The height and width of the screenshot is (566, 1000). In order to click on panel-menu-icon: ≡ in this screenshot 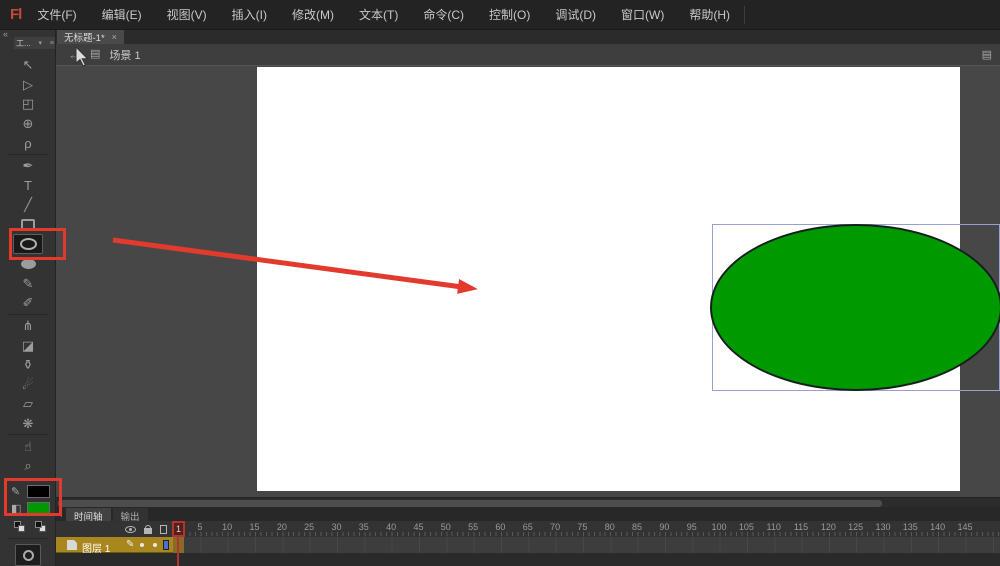, I will do `click(52, 43)`.